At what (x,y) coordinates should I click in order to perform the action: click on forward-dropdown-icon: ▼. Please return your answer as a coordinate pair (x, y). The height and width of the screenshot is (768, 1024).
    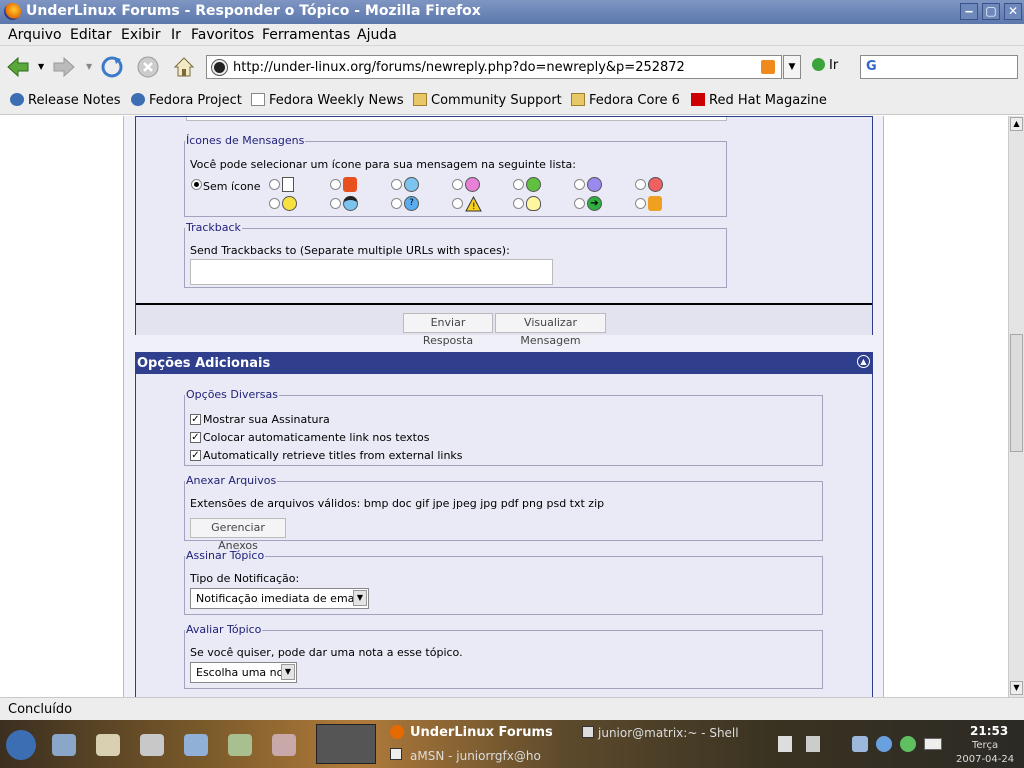
    Looking at the image, I should click on (89, 66).